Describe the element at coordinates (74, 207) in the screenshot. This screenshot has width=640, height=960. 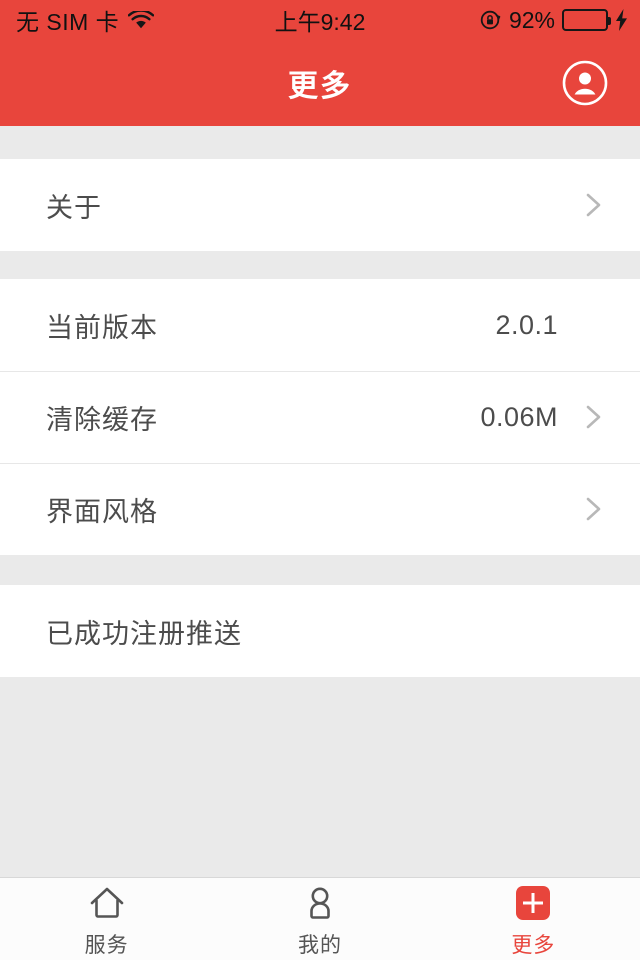
I see `list-item-label: 关于` at that location.